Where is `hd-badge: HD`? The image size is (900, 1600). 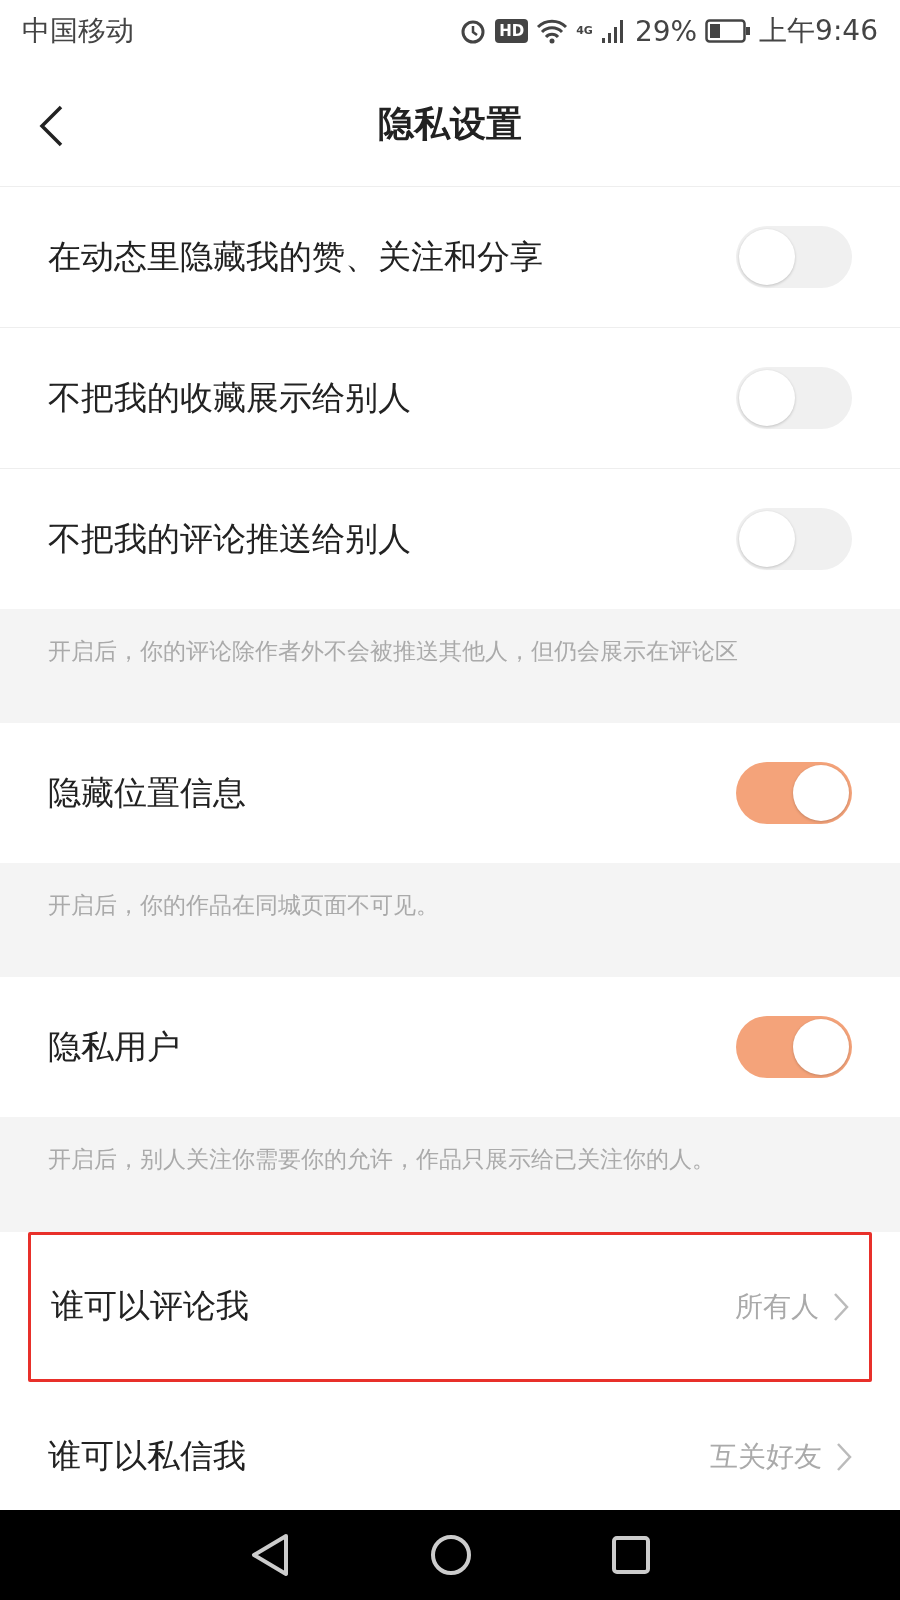
hd-badge: HD is located at coordinates (512, 31).